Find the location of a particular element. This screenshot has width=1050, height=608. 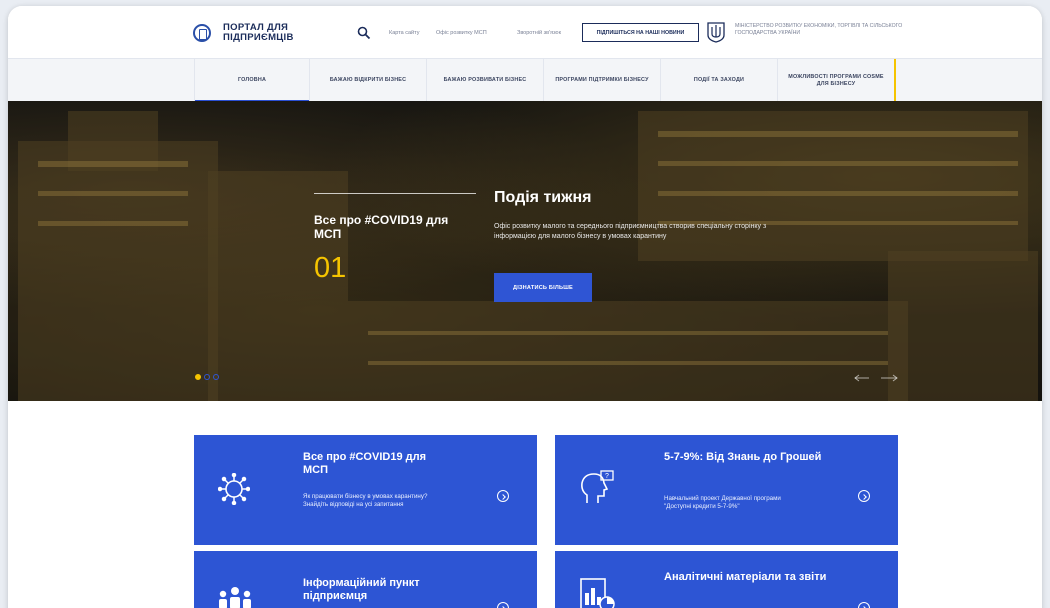

site-logo: ПОРТАЛ ДЛЯ ПІДПРИЄМЦІВ is located at coordinates (248, 33).